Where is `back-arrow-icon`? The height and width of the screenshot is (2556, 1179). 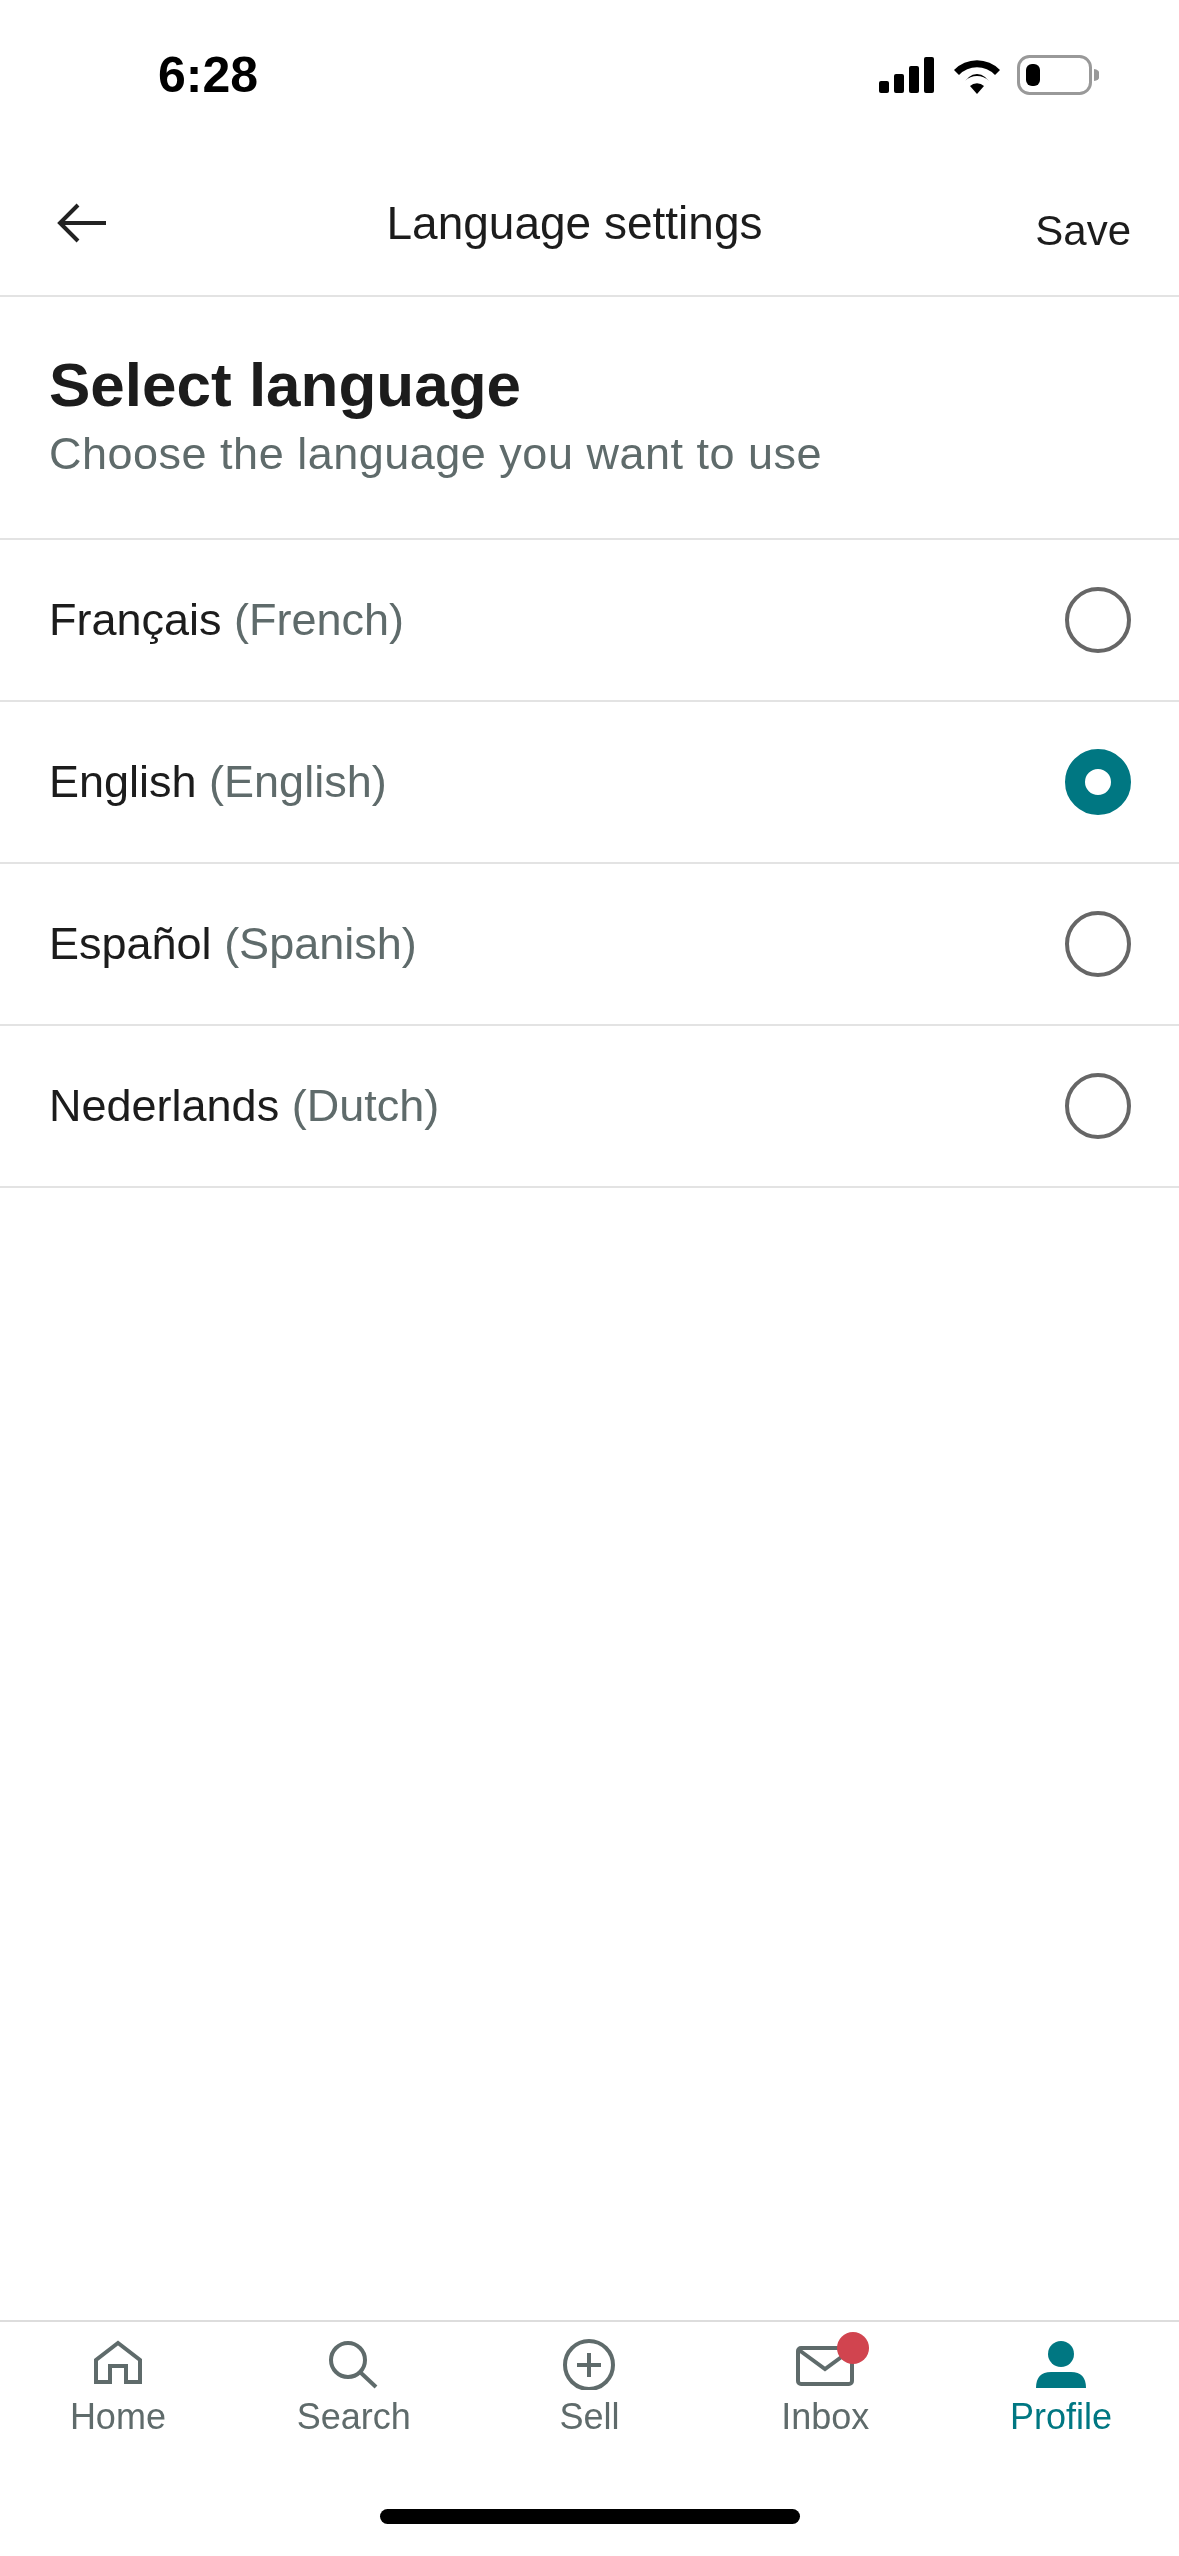
back-arrow-icon is located at coordinates (82, 222).